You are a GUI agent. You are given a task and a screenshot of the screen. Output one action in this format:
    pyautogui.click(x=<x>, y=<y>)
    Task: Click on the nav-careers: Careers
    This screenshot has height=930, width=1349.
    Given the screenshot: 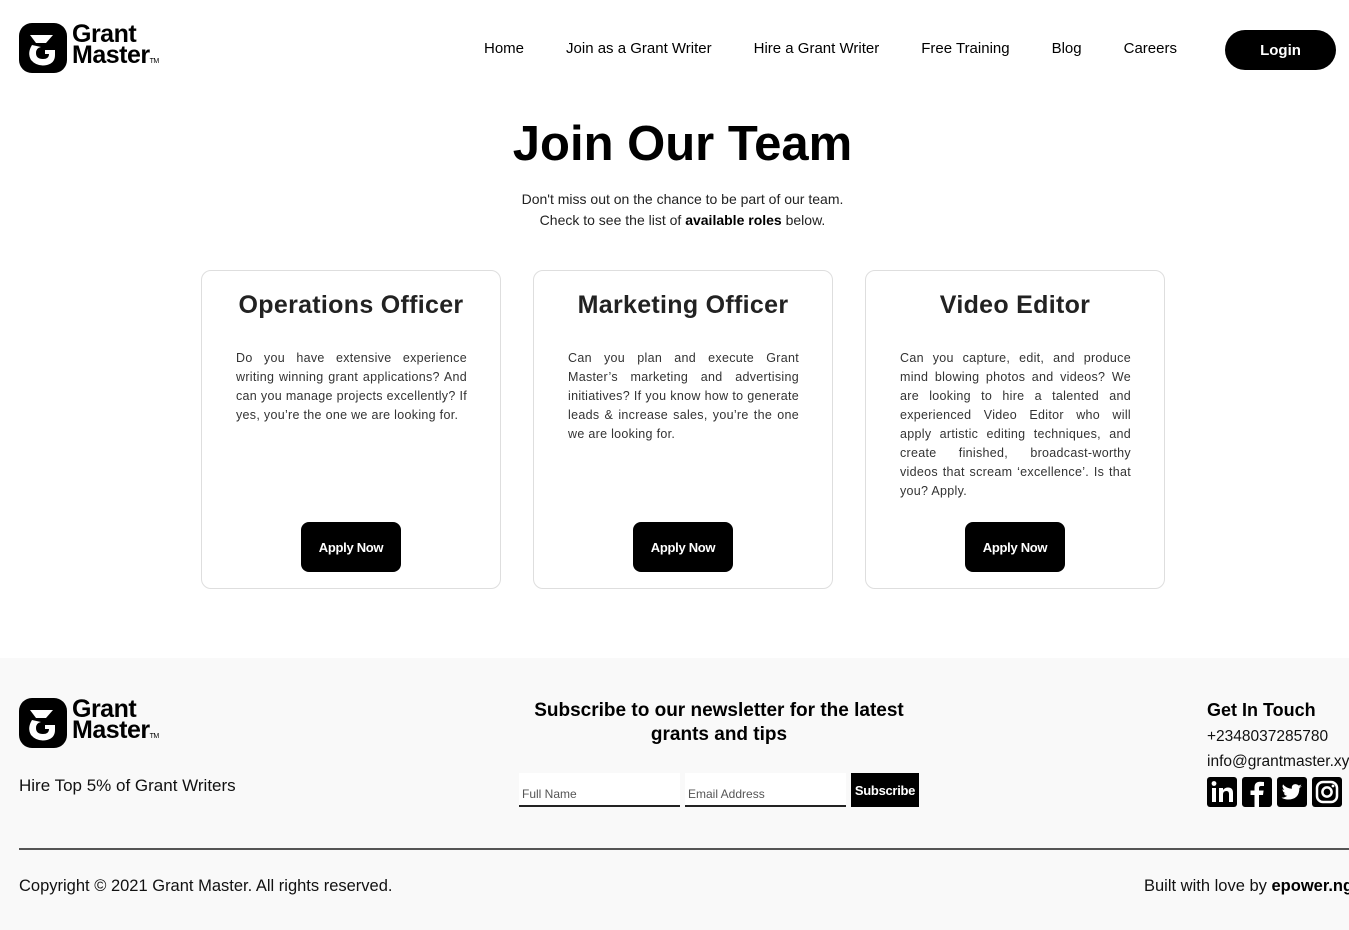 What is the action you would take?
    pyautogui.click(x=1150, y=48)
    